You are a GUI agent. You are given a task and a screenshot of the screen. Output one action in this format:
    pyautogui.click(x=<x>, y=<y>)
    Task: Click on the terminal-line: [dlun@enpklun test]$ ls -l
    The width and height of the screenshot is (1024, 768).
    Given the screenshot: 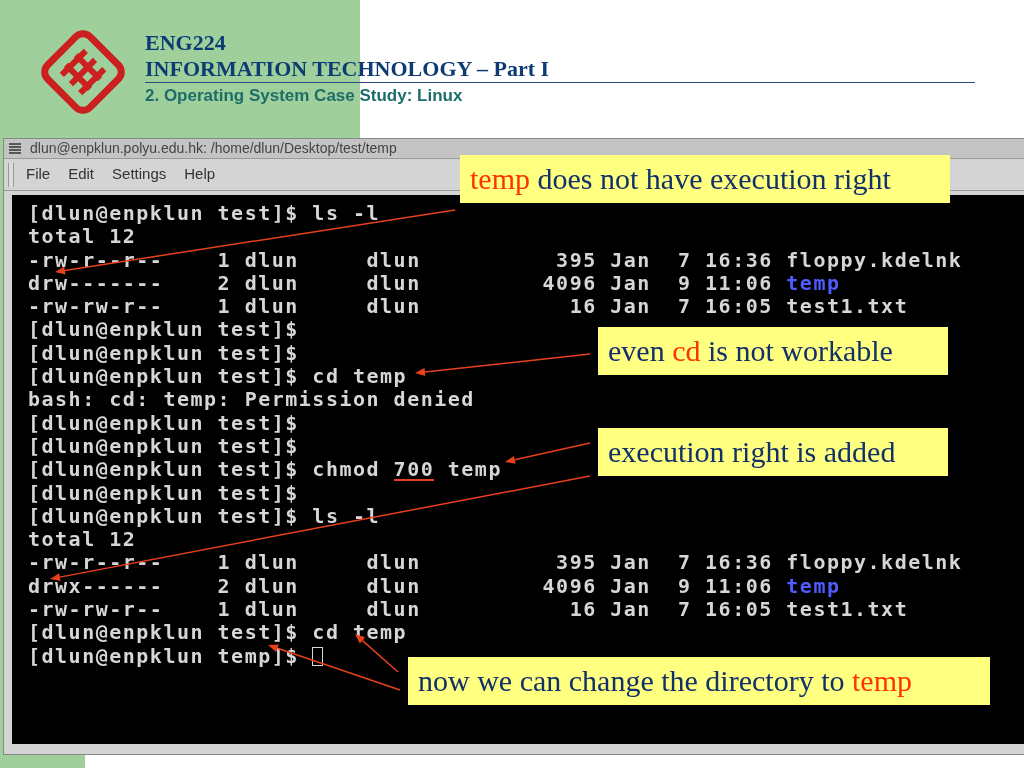 What is the action you would take?
    pyautogui.click(x=204, y=214)
    